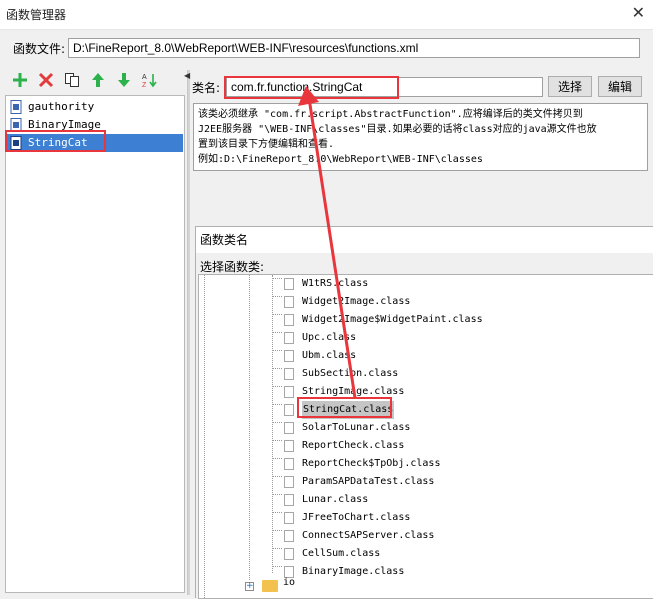  Describe the element at coordinates (266, 144) in the screenshot. I see `description-line: 置到该目录下方便编辑和查看.` at that location.